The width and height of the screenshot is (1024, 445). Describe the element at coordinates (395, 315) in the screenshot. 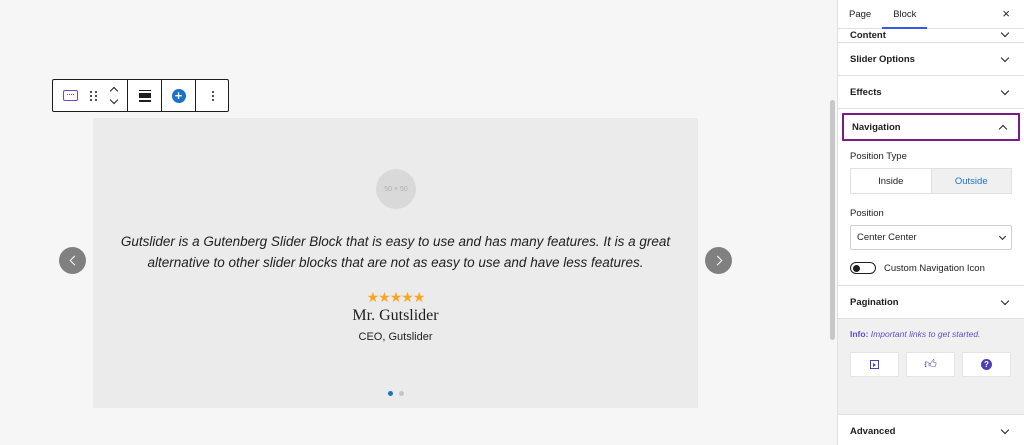

I see `testimonial-name: Mr. Gutslider` at that location.